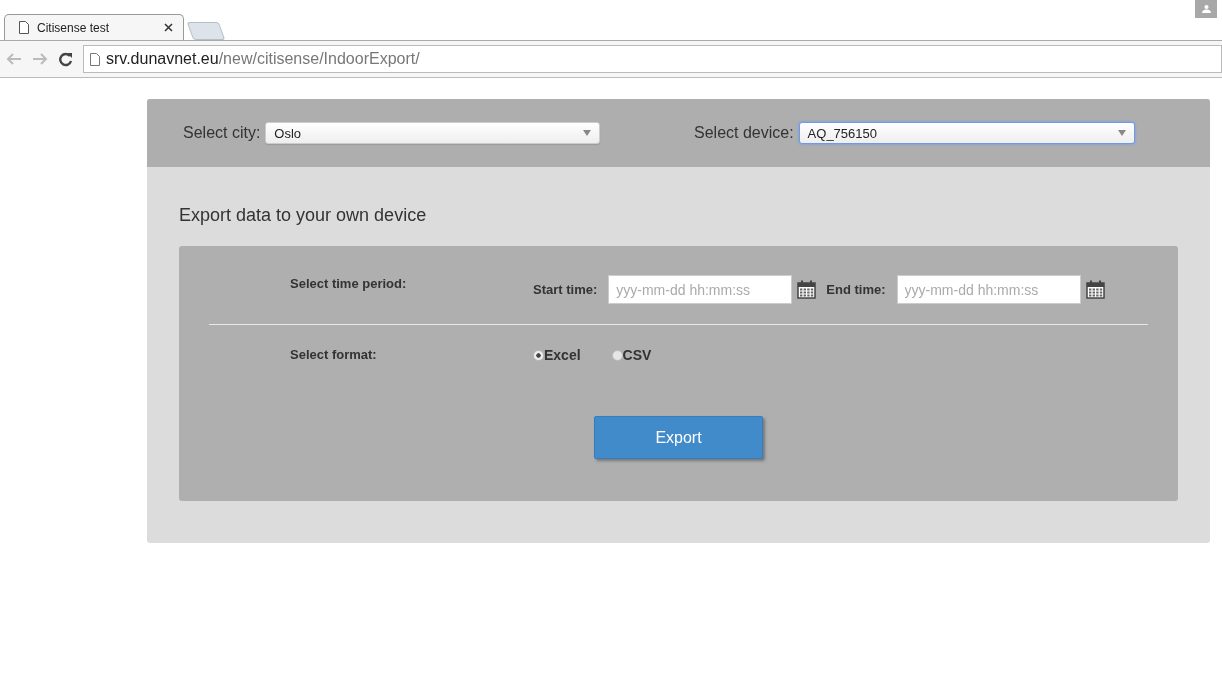  What do you see at coordinates (303, 215) in the screenshot?
I see `section-heading: Export data to your own device` at bounding box center [303, 215].